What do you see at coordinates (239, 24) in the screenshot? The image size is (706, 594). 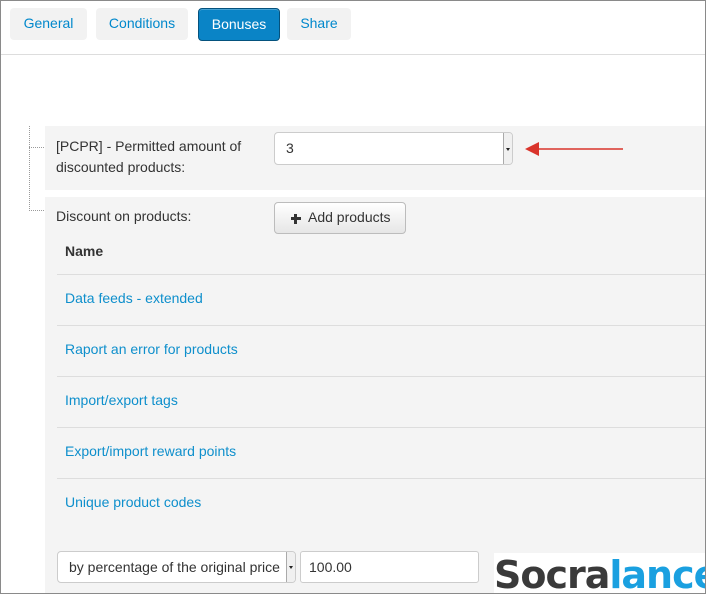 I see `tab-bonuses: Bonuses` at bounding box center [239, 24].